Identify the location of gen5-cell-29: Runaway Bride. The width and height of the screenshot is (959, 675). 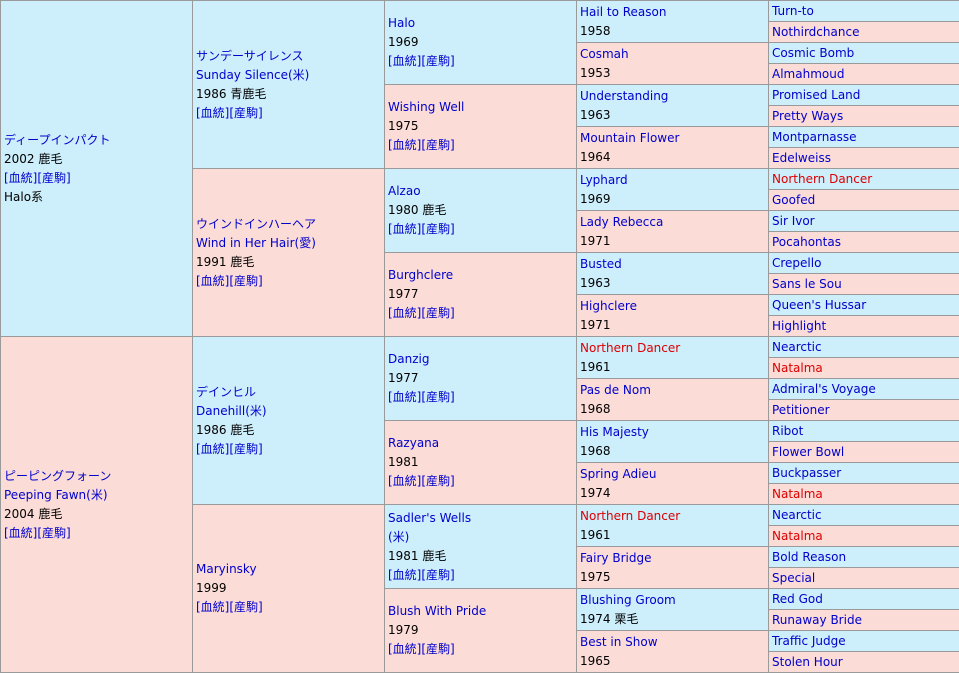
(863, 620).